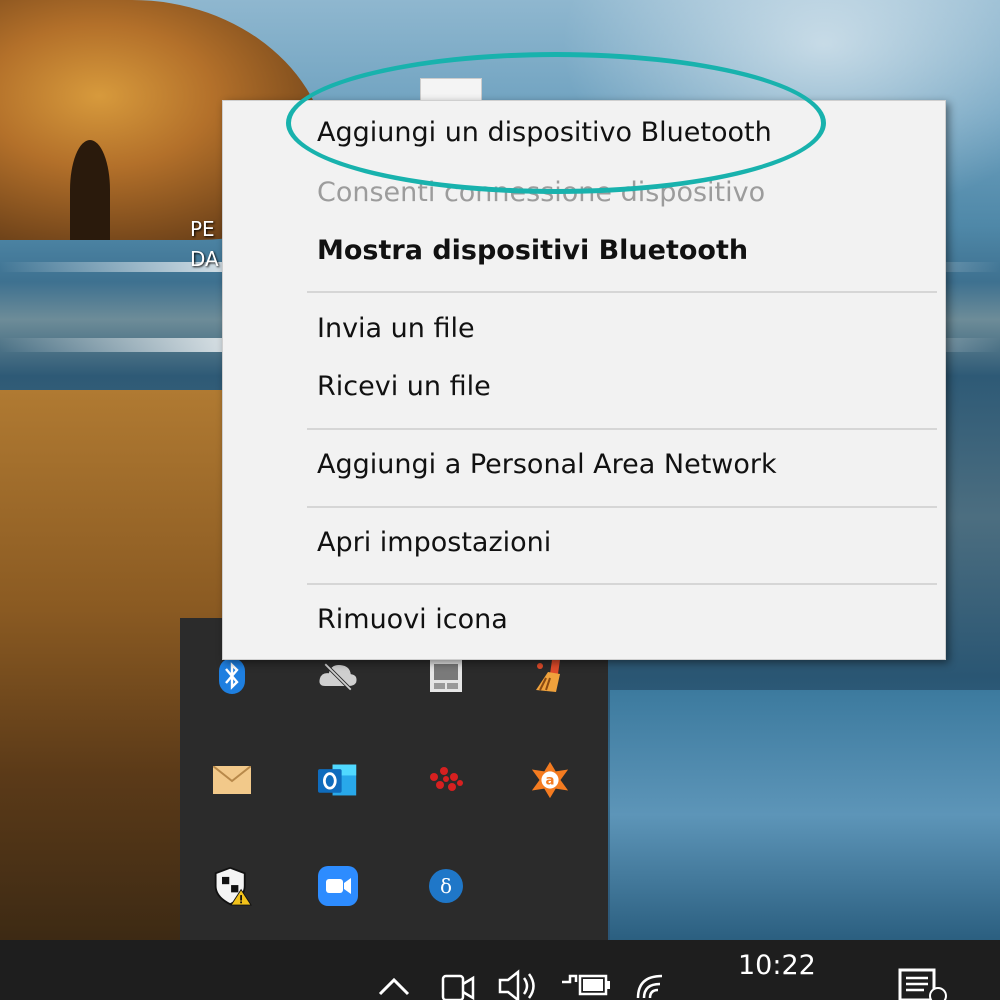 The width and height of the screenshot is (1000, 1000). What do you see at coordinates (458, 984) in the screenshot?
I see `meet-now-icon` at bounding box center [458, 984].